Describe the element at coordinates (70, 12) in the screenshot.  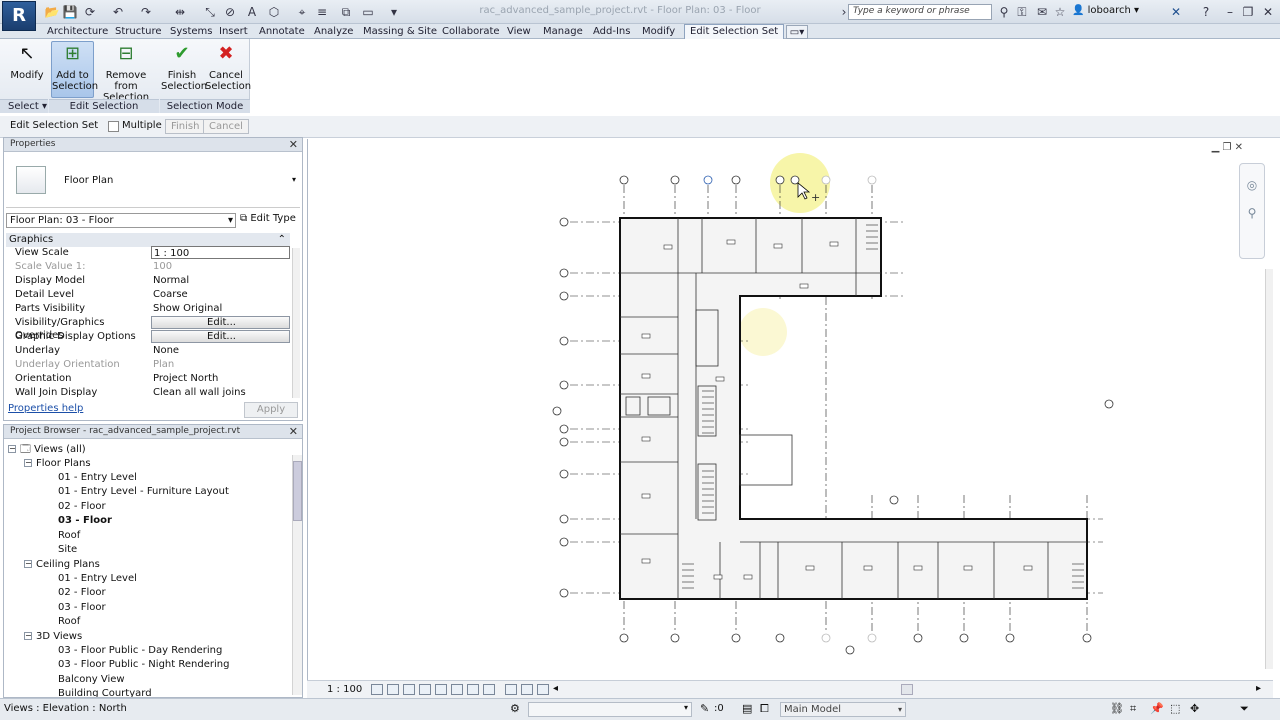
I see `save-icon: 💾` at that location.